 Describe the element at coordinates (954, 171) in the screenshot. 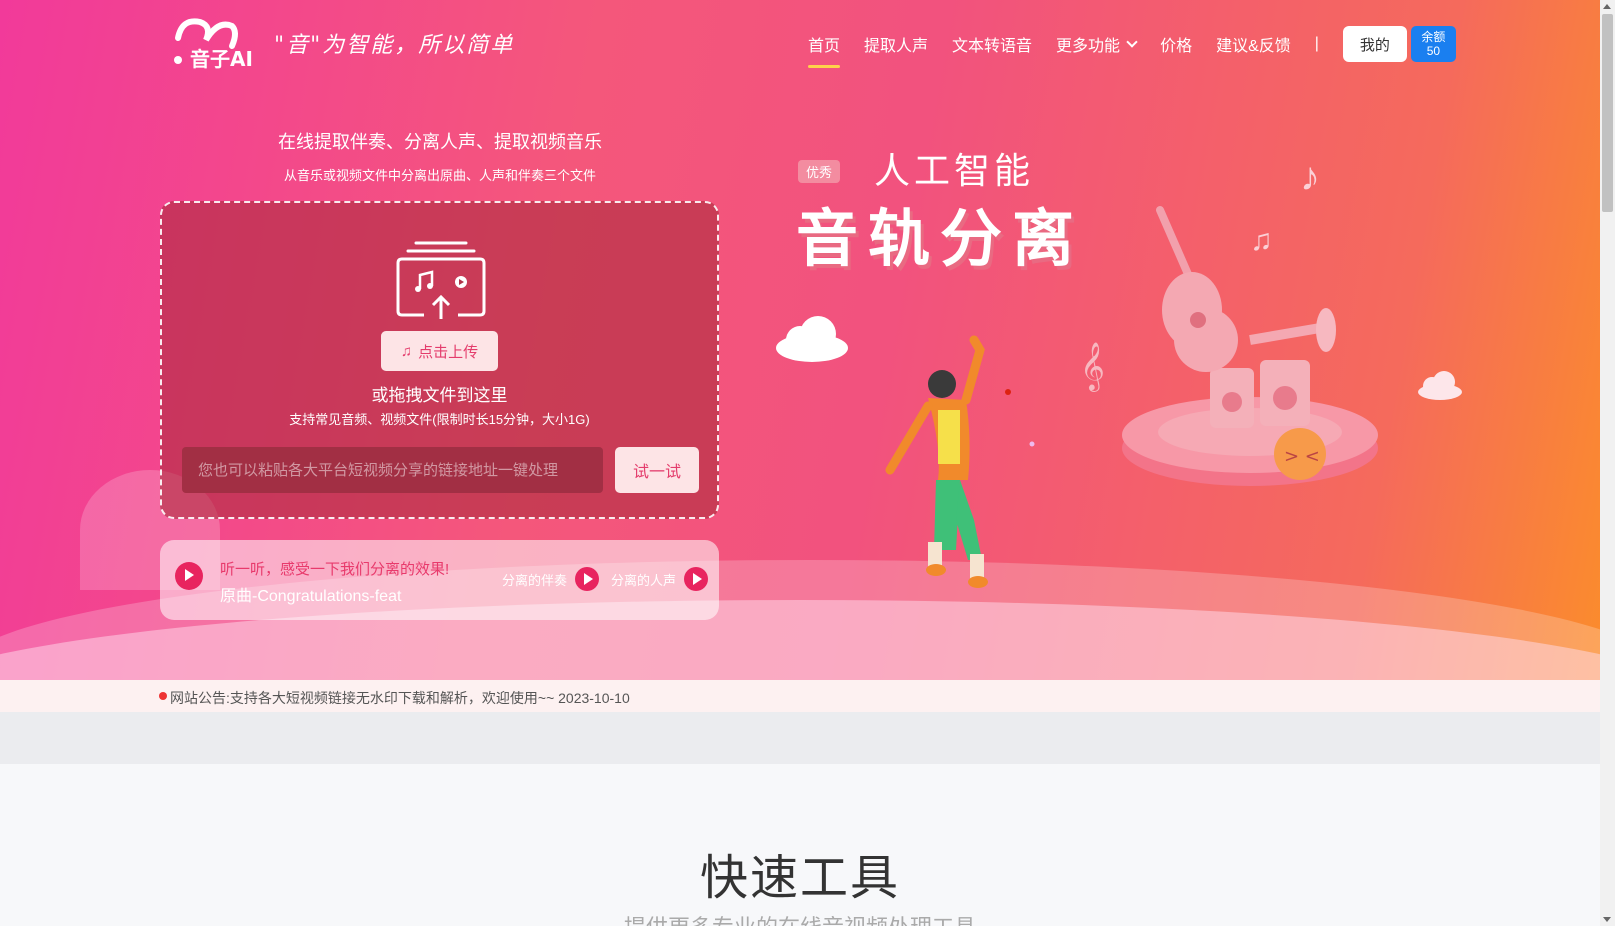

I see `hero-ai-text: 人工智能` at that location.